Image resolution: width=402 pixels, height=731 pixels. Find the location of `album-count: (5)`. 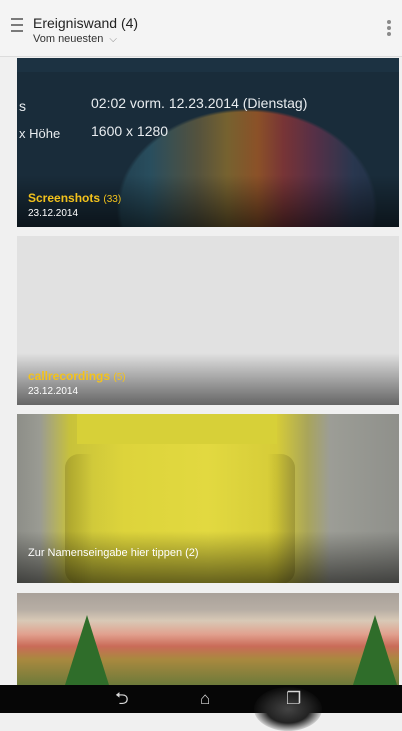

album-count: (5) is located at coordinates (119, 377).